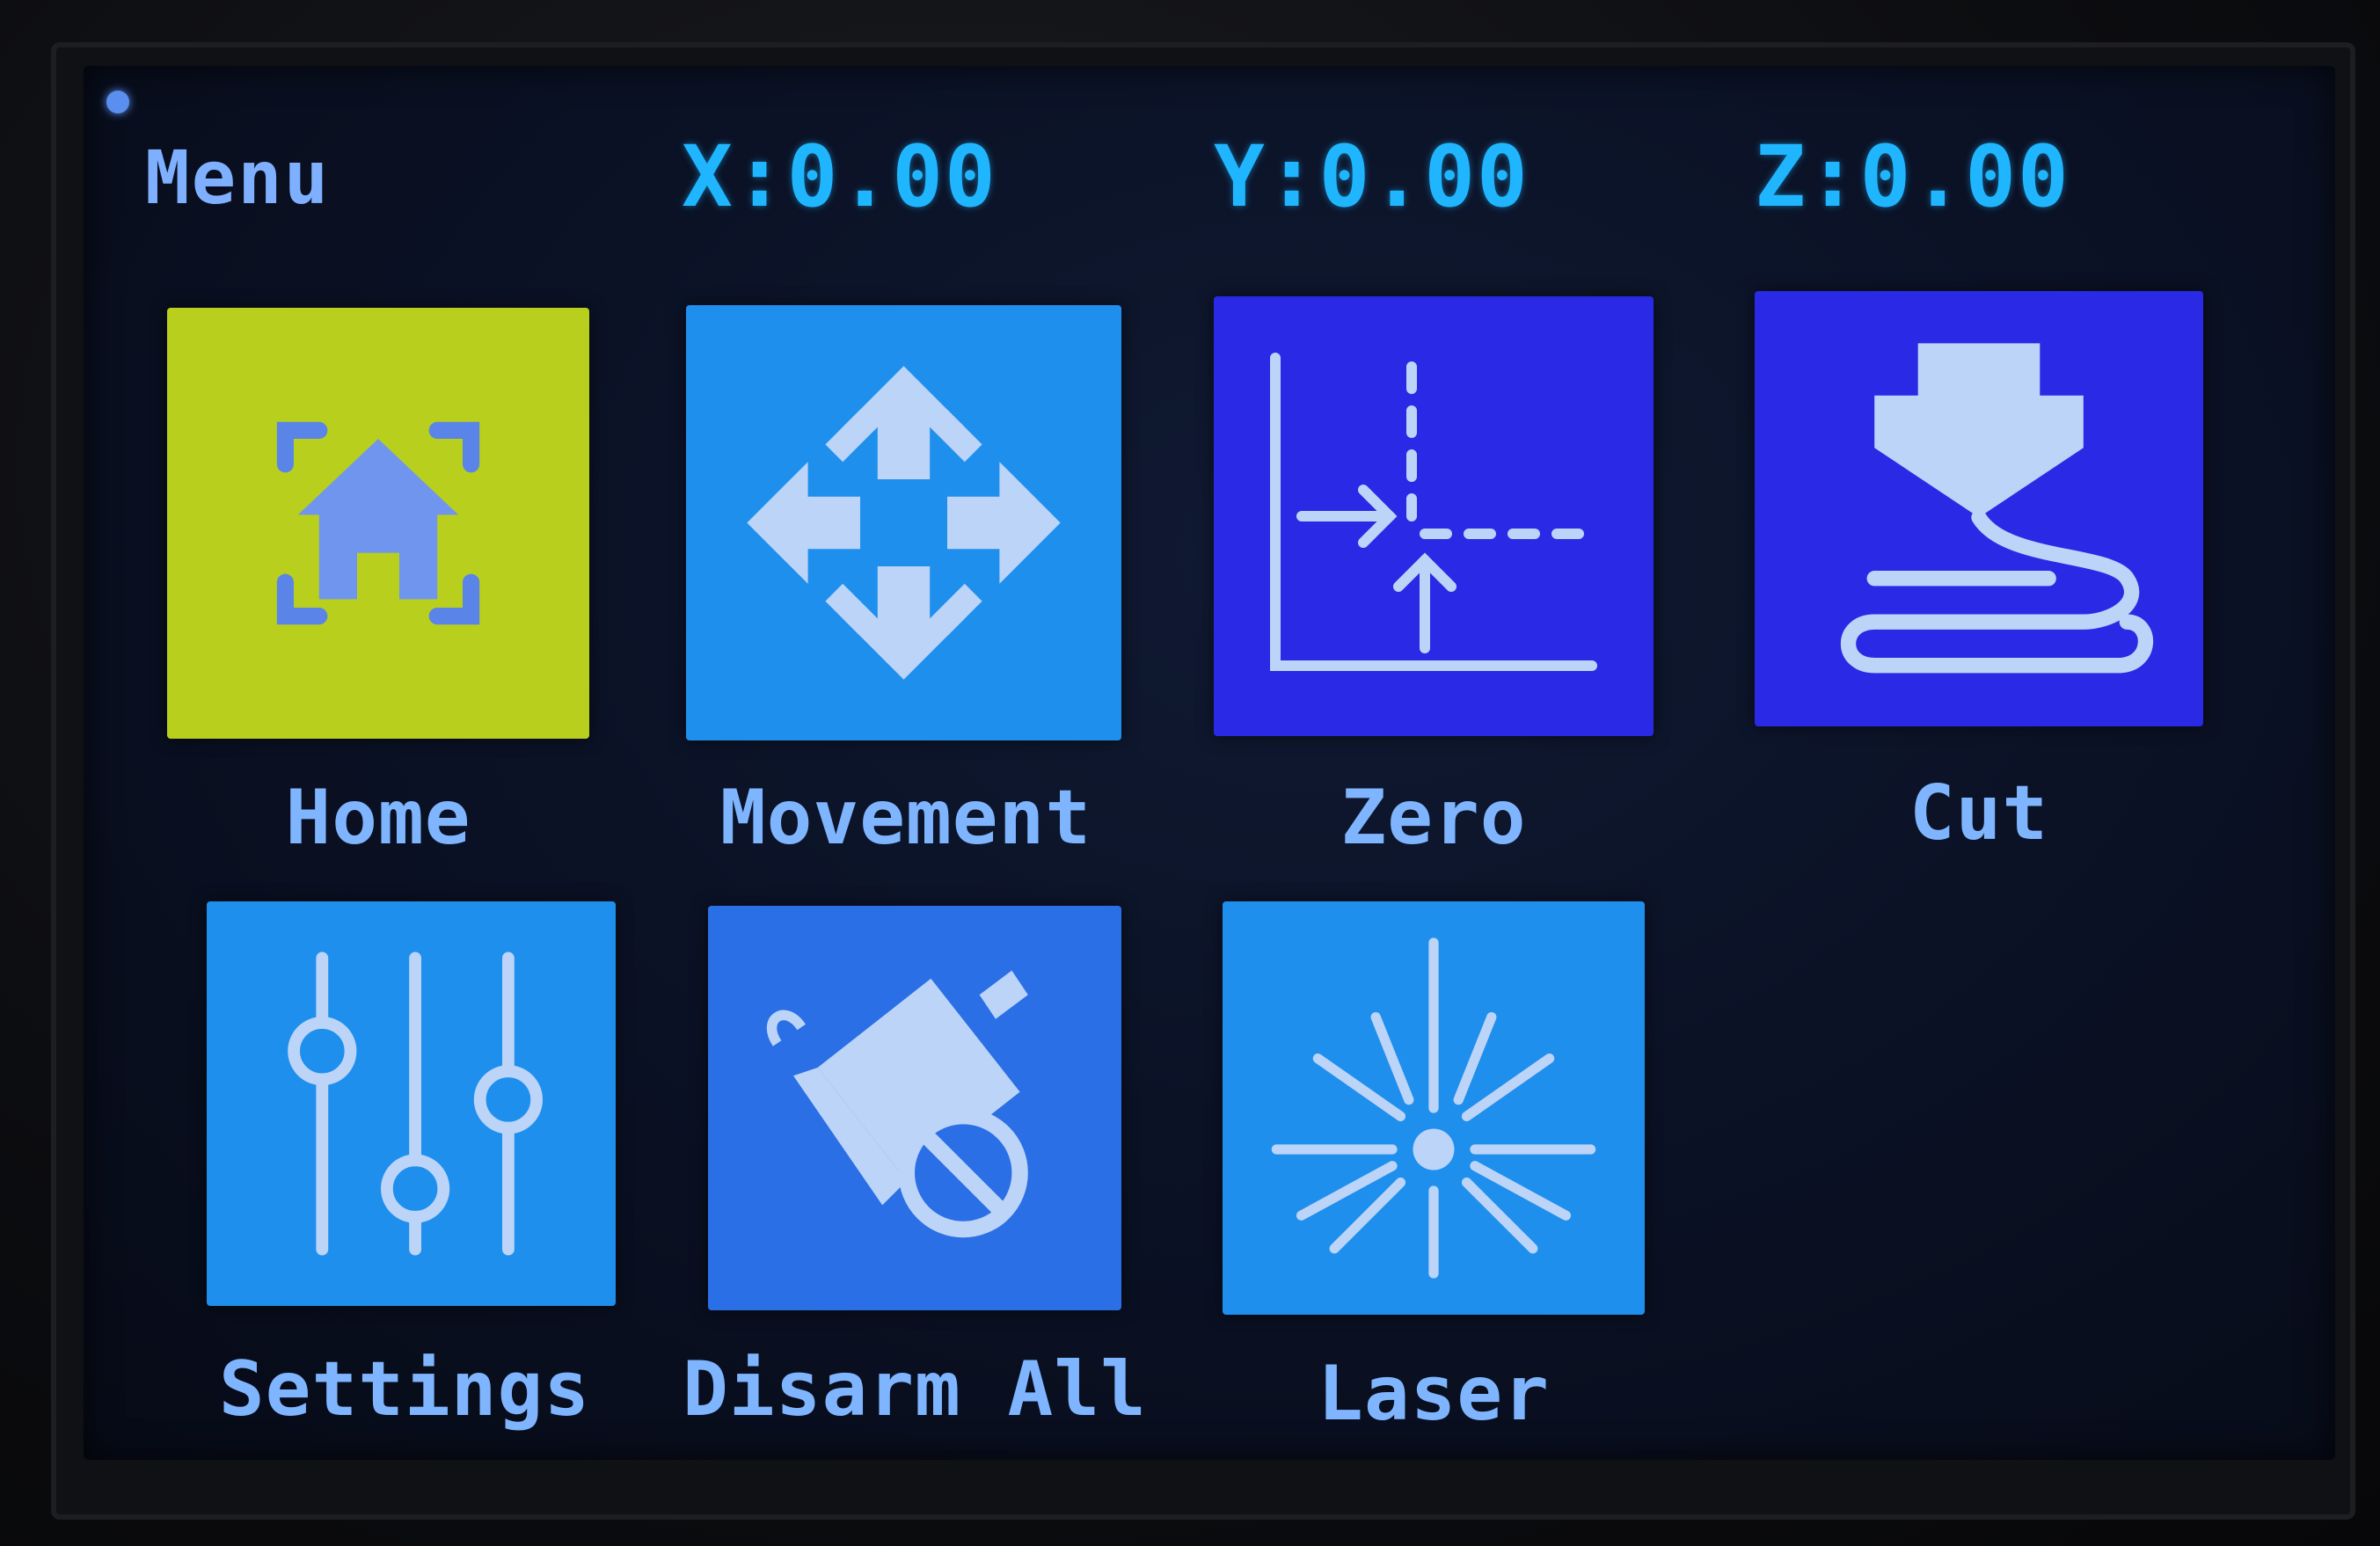  I want to click on zero-button, so click(1434, 516).